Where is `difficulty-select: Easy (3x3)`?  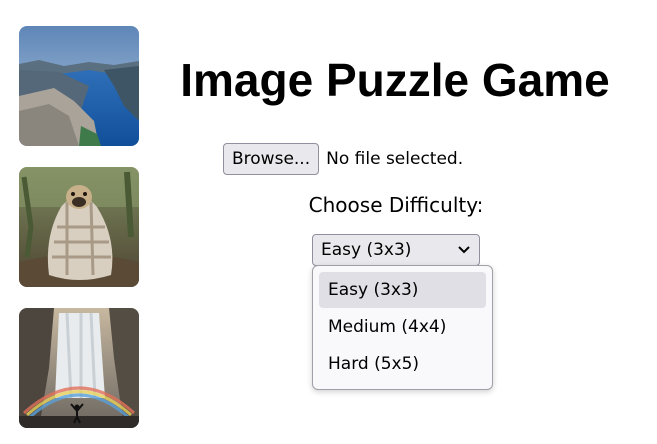 difficulty-select: Easy (3x3) is located at coordinates (396, 250).